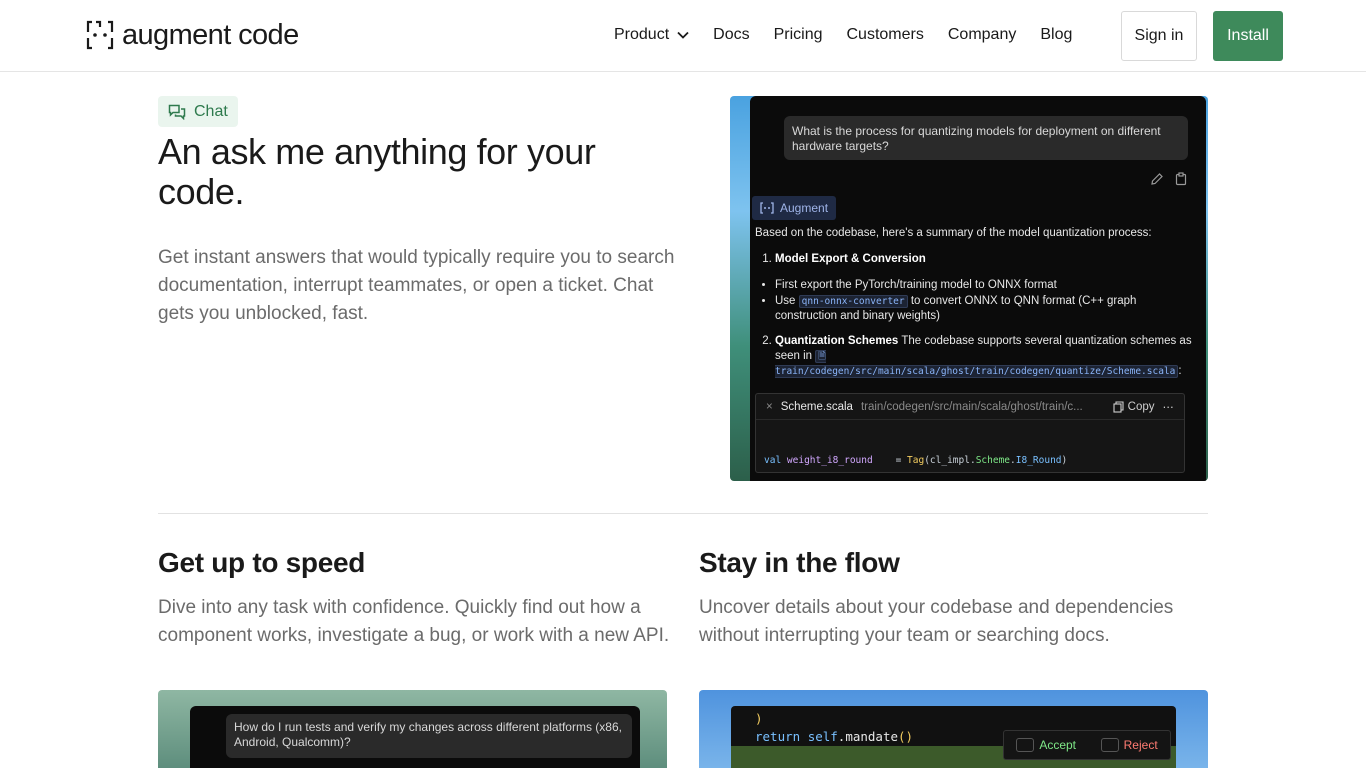  What do you see at coordinates (837, 341) in the screenshot?
I see `step-2-title: Quantization Schemes` at bounding box center [837, 341].